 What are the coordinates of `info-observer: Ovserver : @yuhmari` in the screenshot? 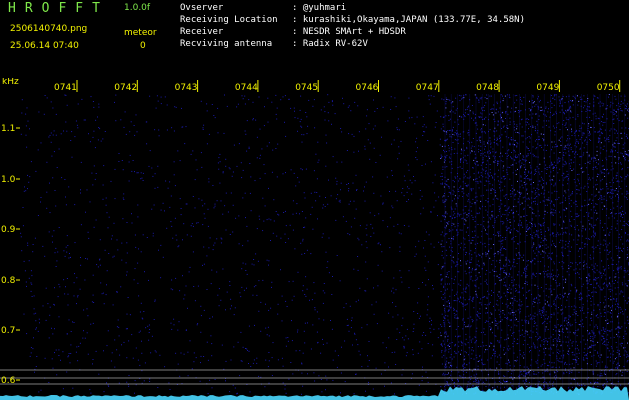 It's located at (263, 8).